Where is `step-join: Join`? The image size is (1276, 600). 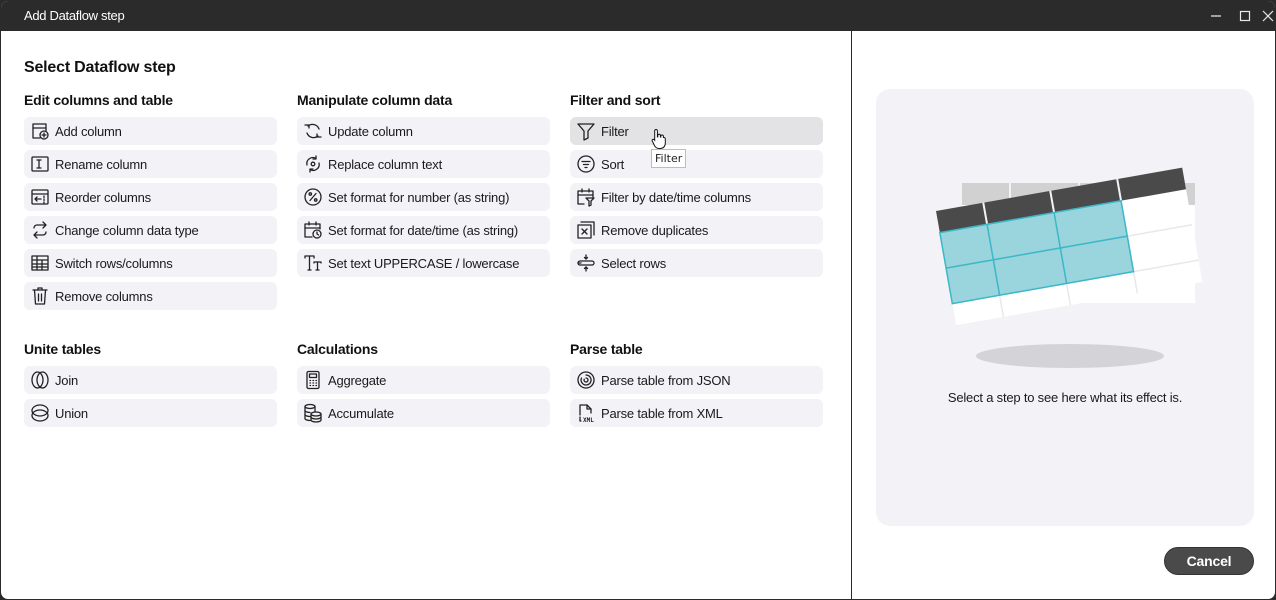
step-join: Join is located at coordinates (150, 380).